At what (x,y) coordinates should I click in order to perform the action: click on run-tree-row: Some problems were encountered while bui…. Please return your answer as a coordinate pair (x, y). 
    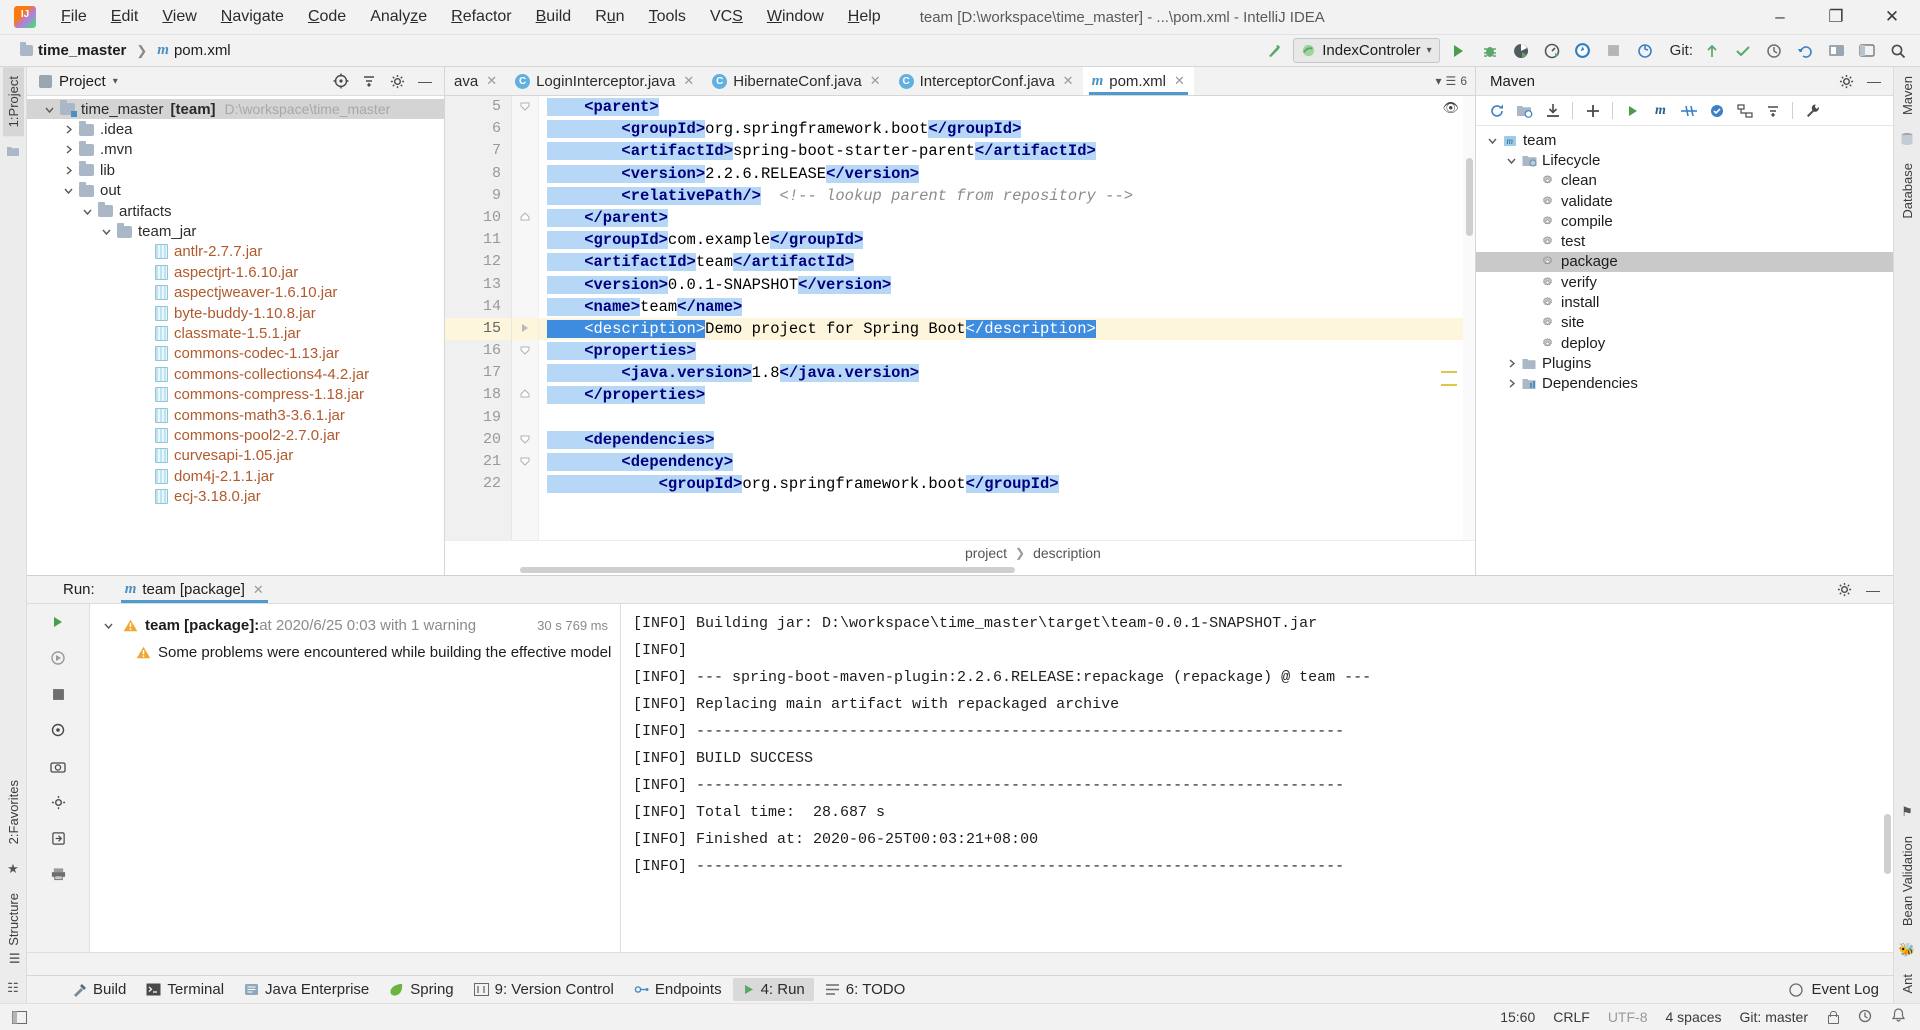
    Looking at the image, I should click on (355, 652).